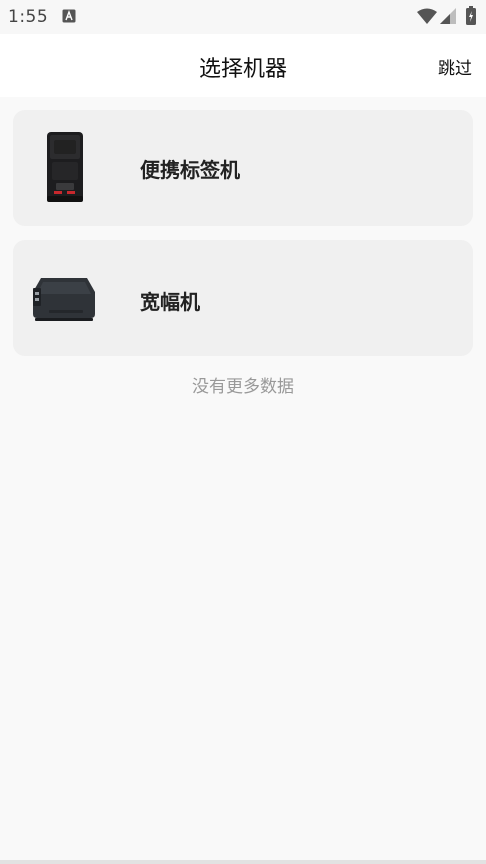  Describe the element at coordinates (69, 16) in the screenshot. I see `app-notification-icon` at that location.